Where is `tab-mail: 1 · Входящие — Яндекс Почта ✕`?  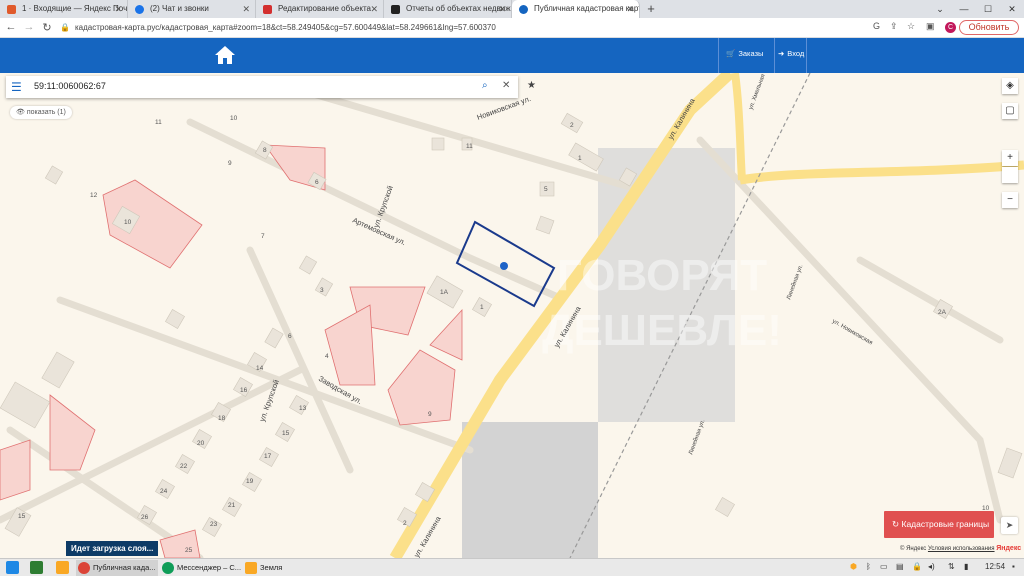
tab-mail: 1 · Входящие — Яндекс Почта ✕ is located at coordinates (64, 9).